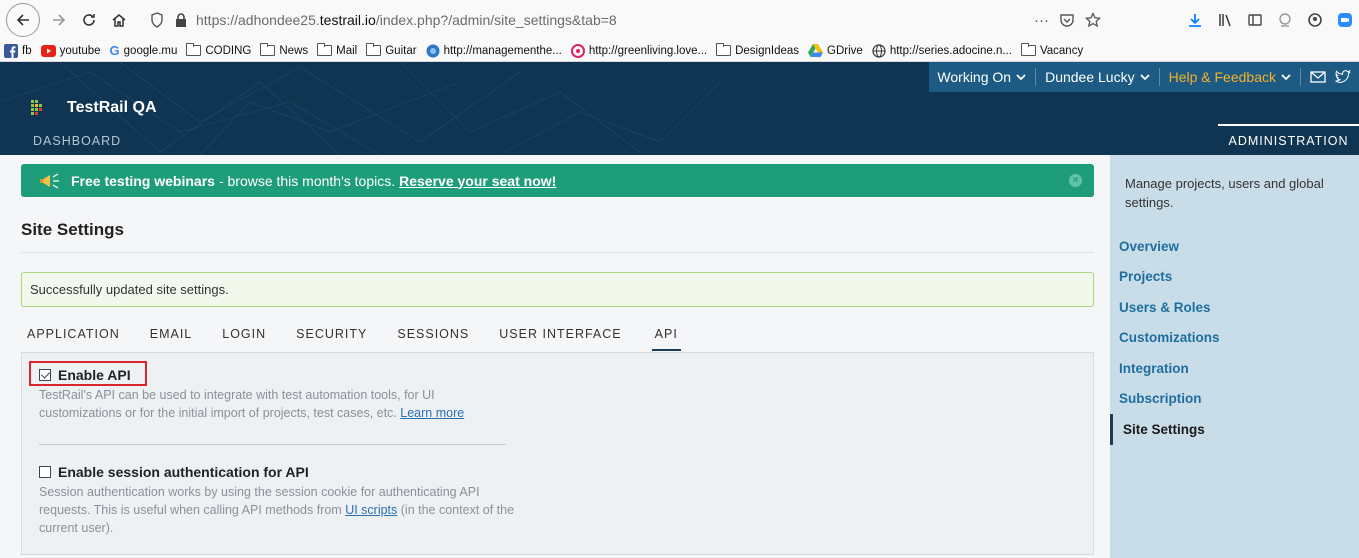 The image size is (1359, 558). I want to click on bookmark-fb: fb, so click(18, 50).